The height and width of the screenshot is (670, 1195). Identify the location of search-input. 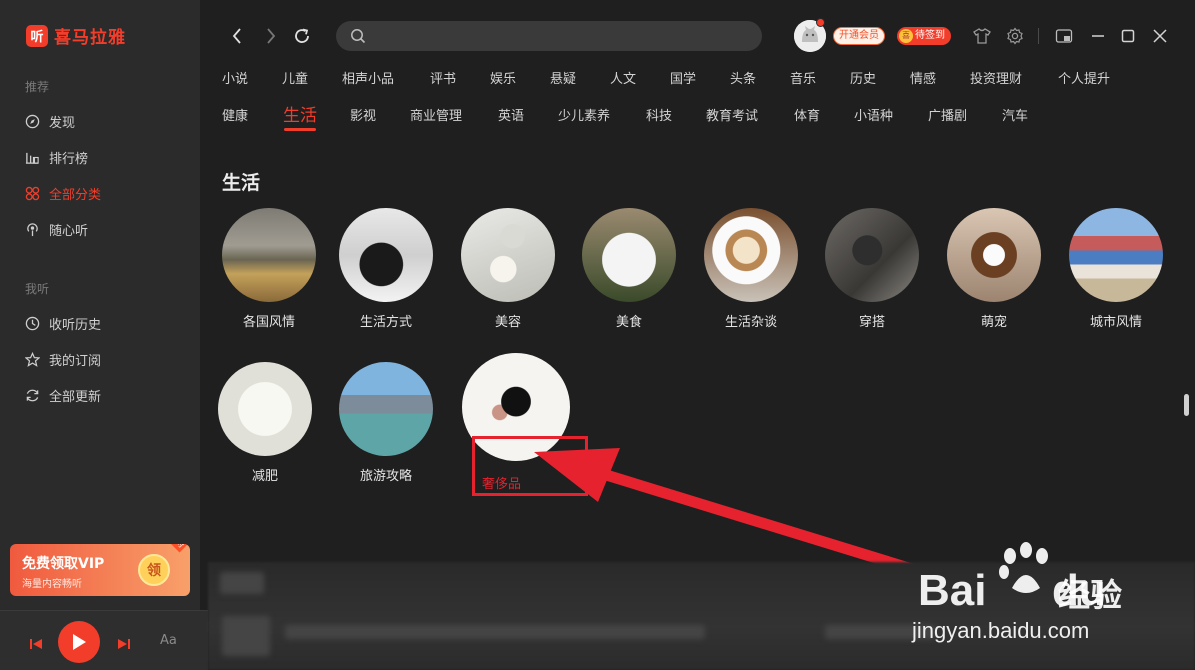
(549, 36).